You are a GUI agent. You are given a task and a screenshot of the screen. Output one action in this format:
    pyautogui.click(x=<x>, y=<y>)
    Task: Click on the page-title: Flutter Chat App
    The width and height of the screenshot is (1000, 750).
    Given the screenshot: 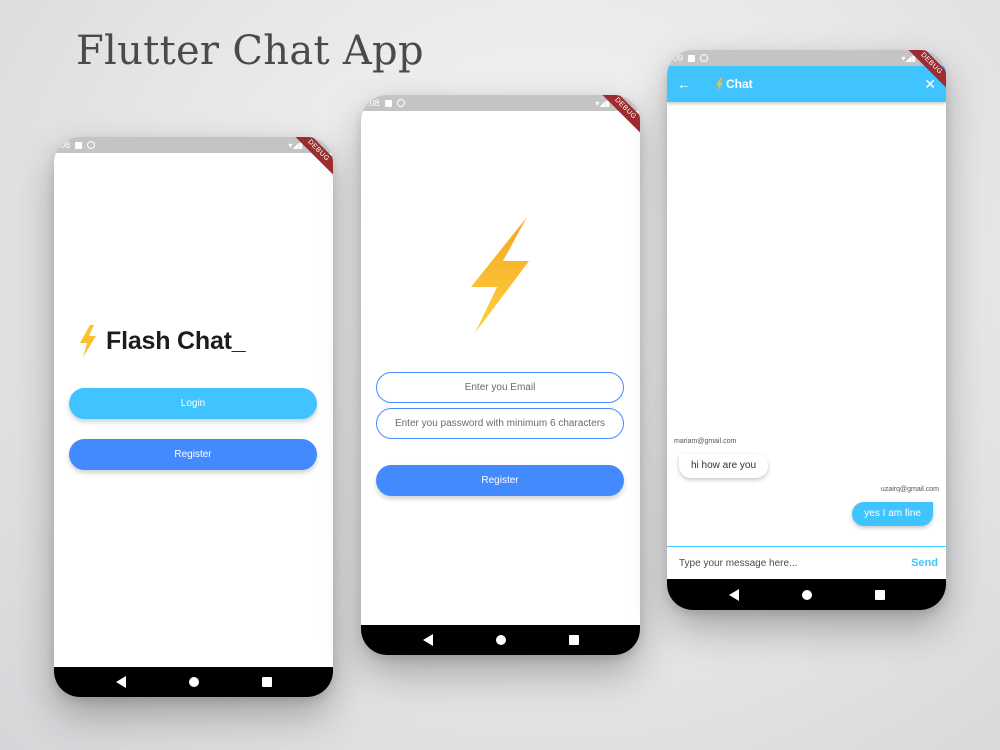 What is the action you would take?
    pyautogui.click(x=250, y=51)
    